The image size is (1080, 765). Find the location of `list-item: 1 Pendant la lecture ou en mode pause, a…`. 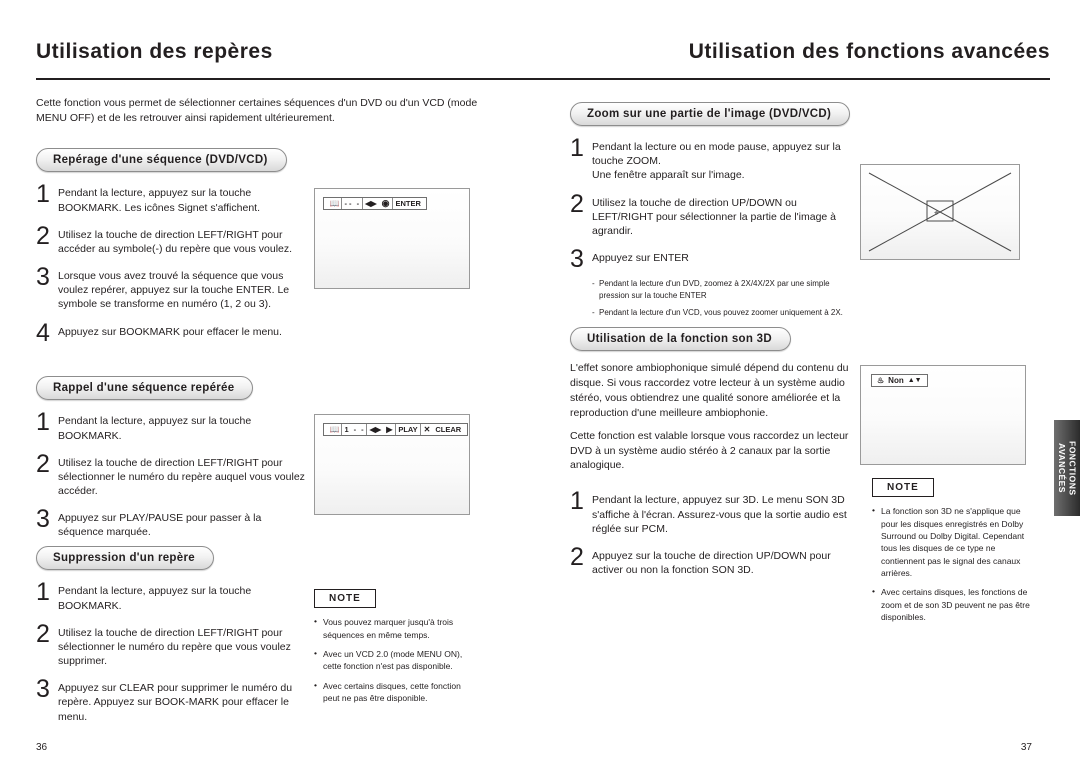

list-item: 1 Pendant la lecture ou en mode pause, a… is located at coordinates (715, 159).